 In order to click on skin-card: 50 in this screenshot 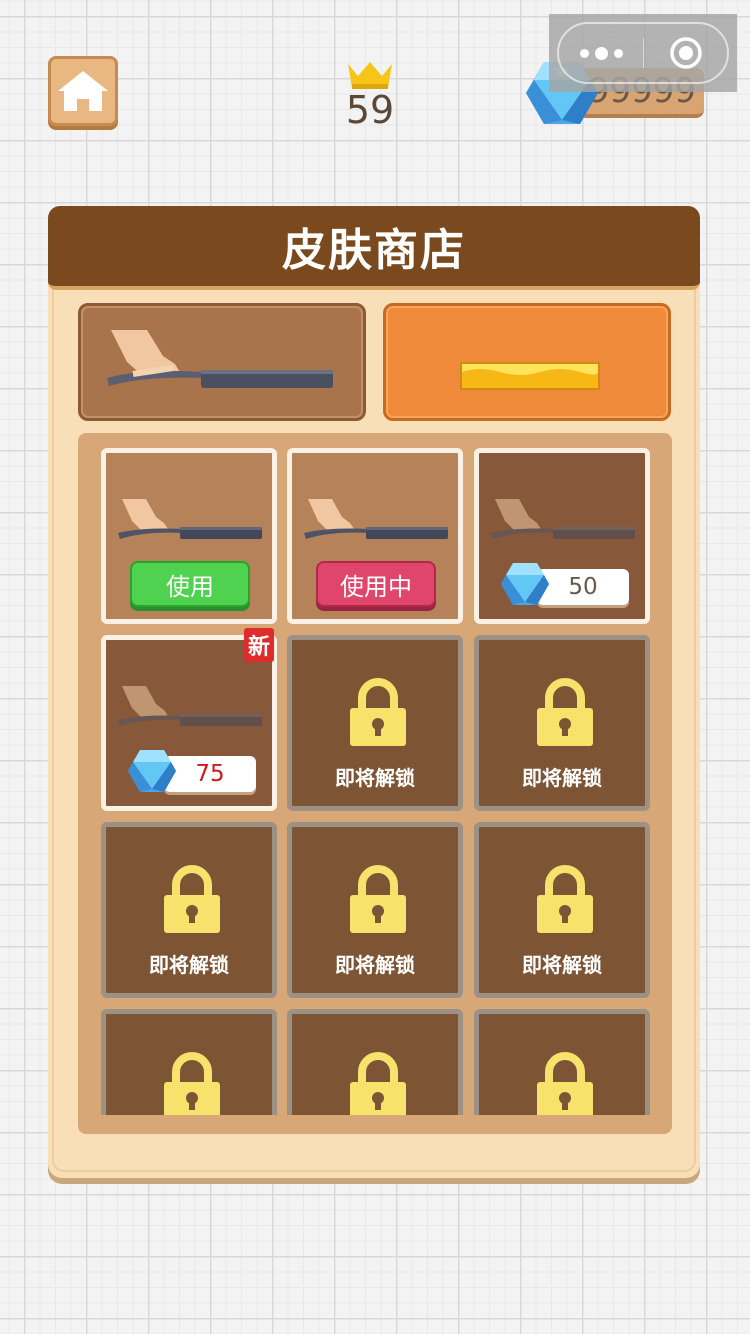, I will do `click(562, 536)`.